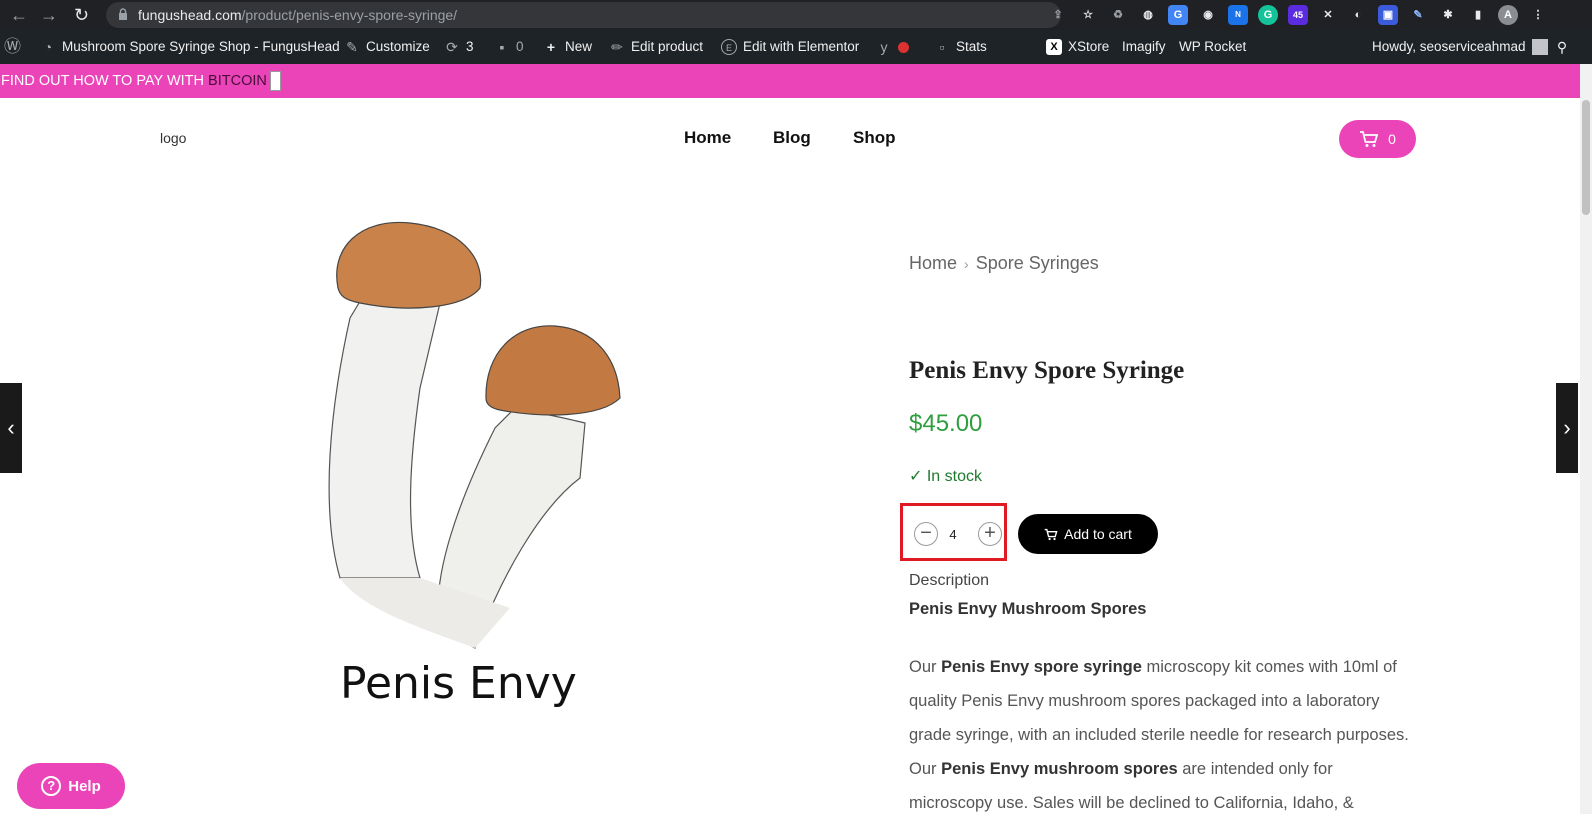  Describe the element at coordinates (1058, 15) in the screenshot. I see `share-icon: ⇪` at that location.